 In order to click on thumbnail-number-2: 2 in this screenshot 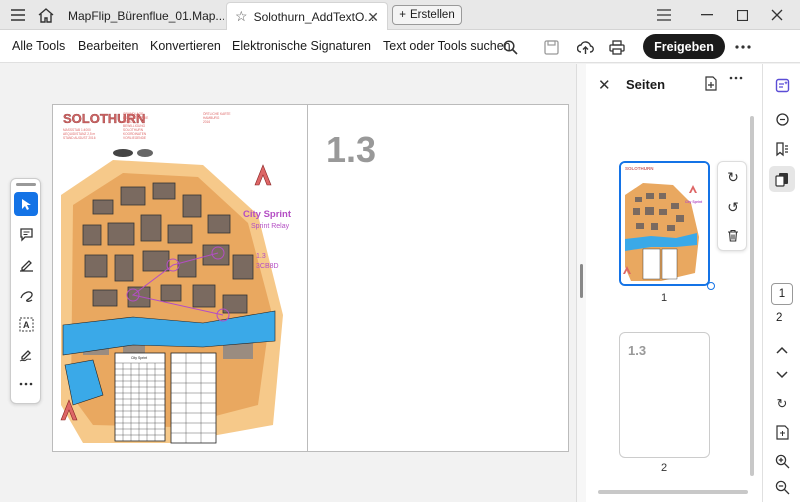, I will do `click(664, 468)`.